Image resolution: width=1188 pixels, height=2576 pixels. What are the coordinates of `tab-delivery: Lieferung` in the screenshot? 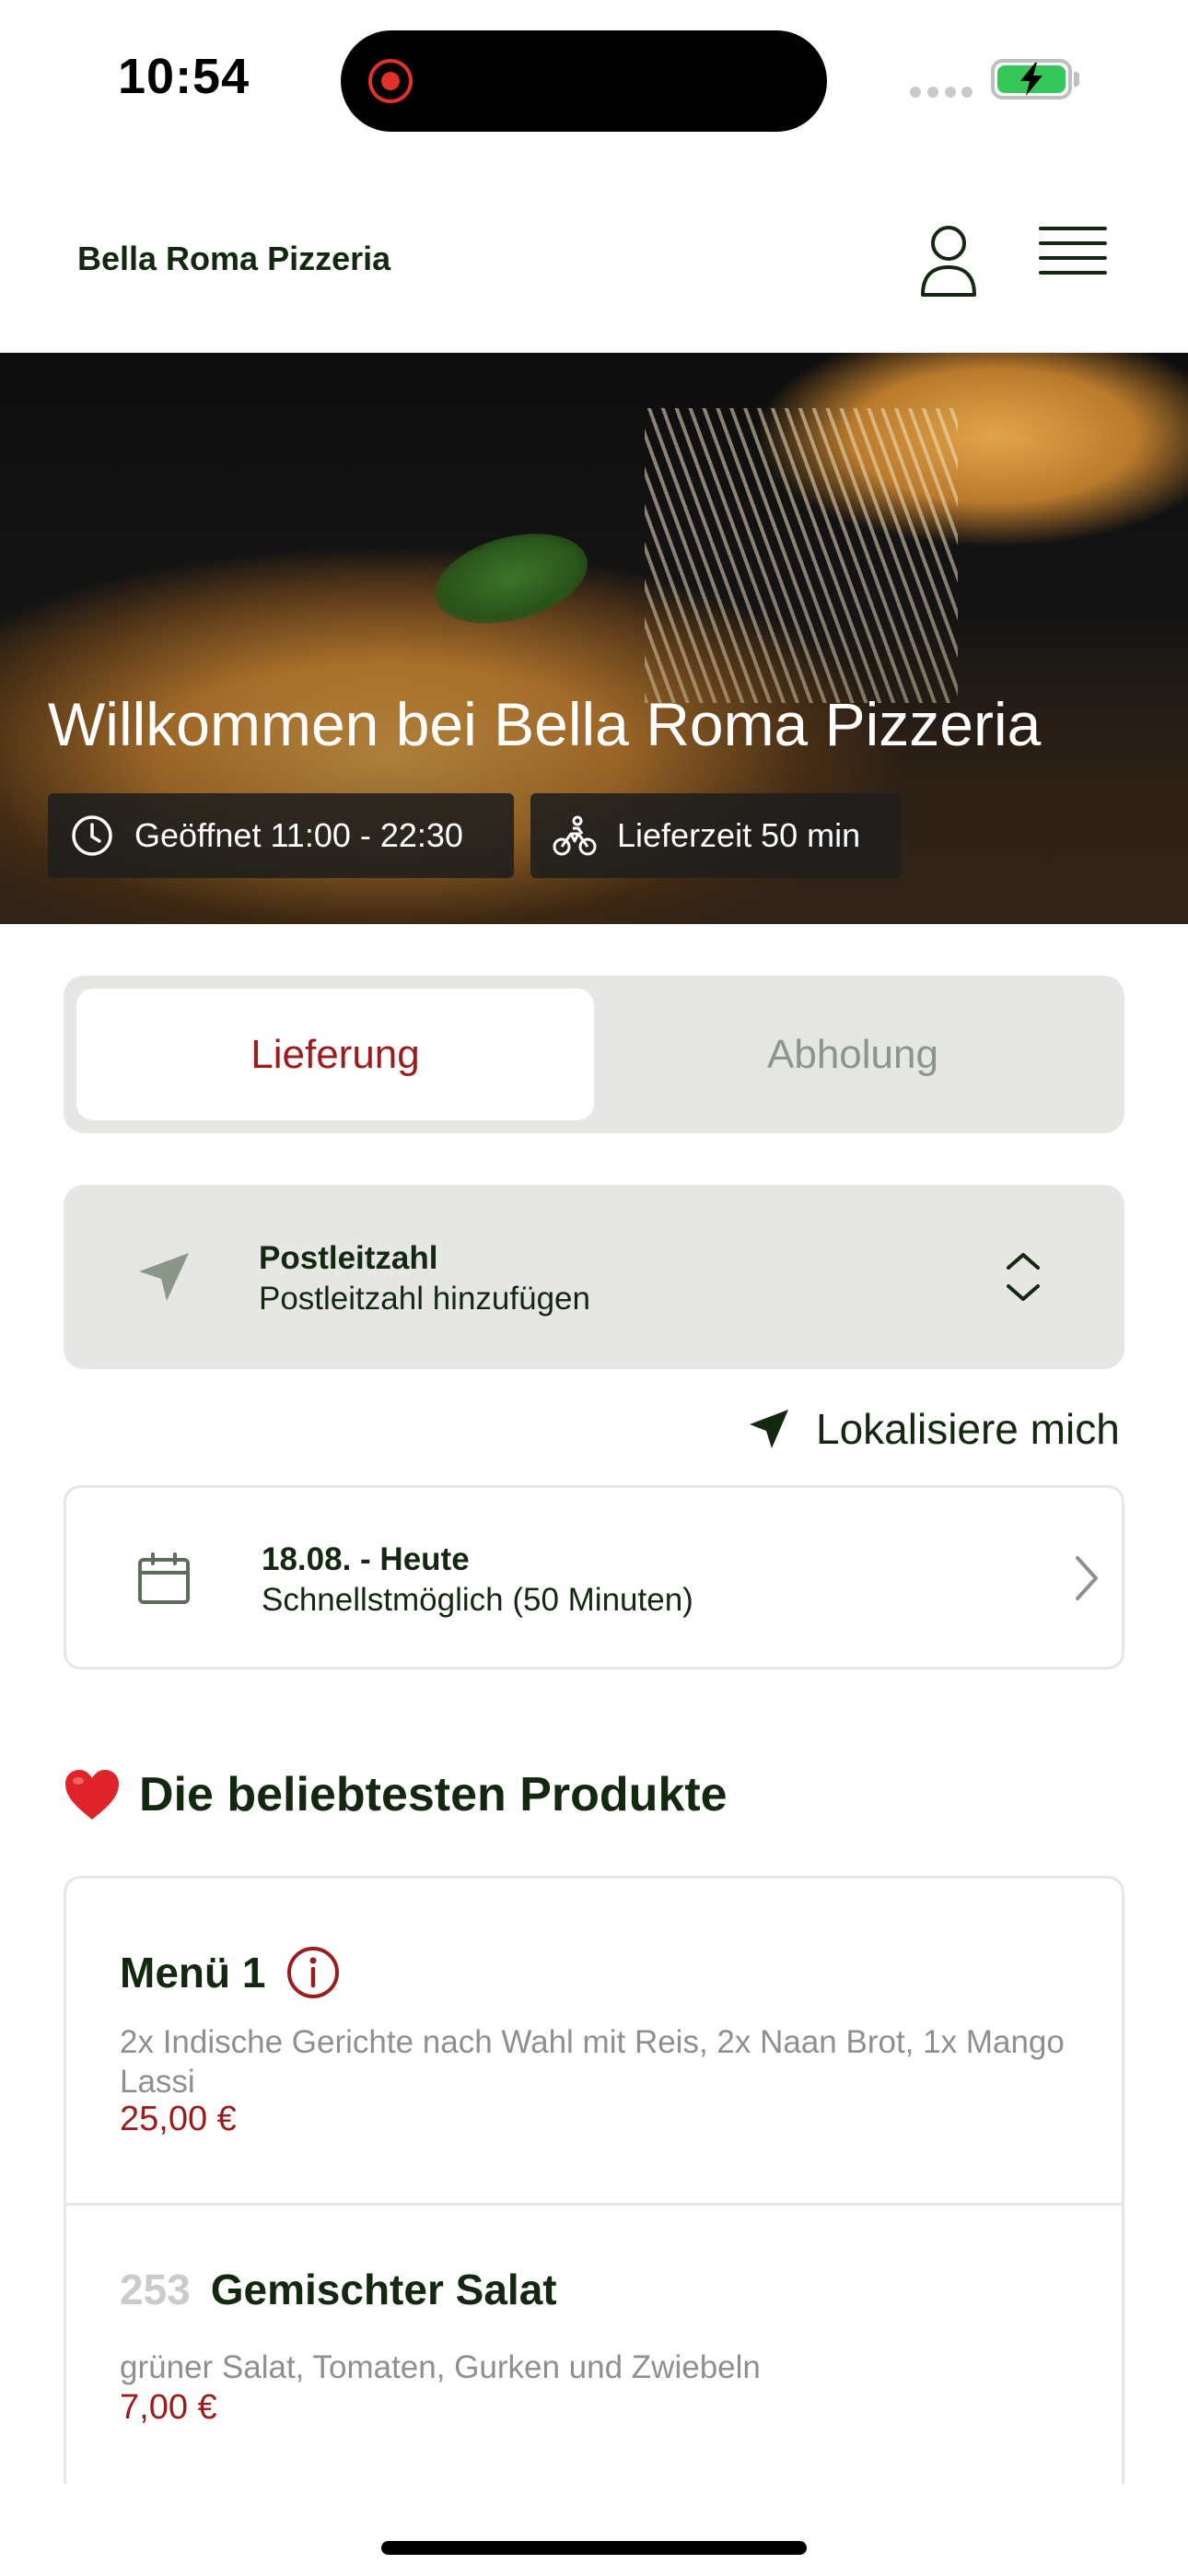 It's located at (335, 1054).